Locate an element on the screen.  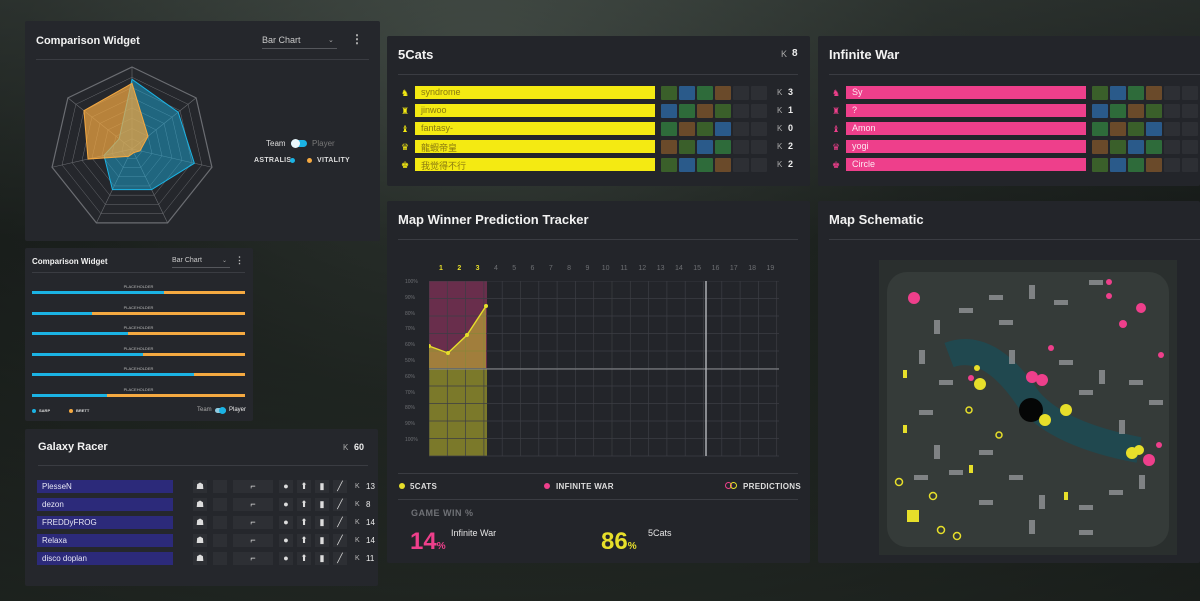
player-row: ♚ 我觉得不行 K 2 is located at coordinates (598, 165).